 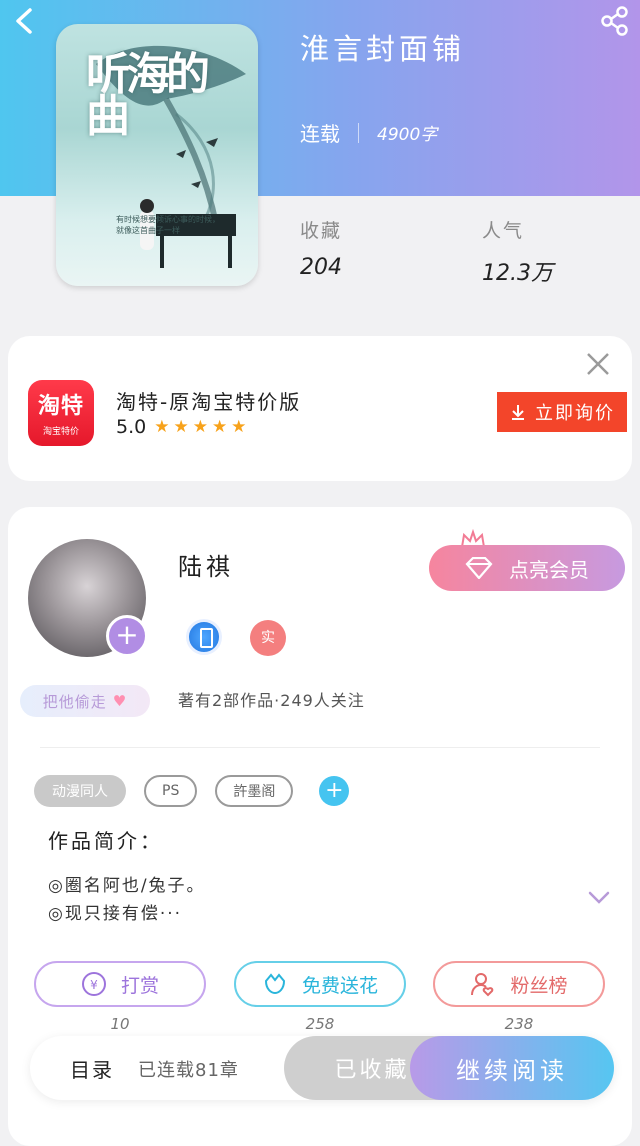 I want to click on taote-logo: 淘特 淘宝特价, so click(x=61, y=413).